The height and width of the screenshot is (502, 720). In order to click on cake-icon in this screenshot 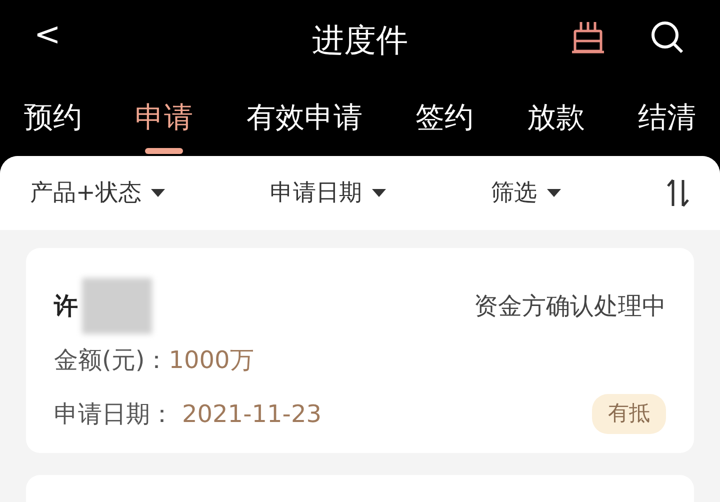, I will do `click(588, 37)`.